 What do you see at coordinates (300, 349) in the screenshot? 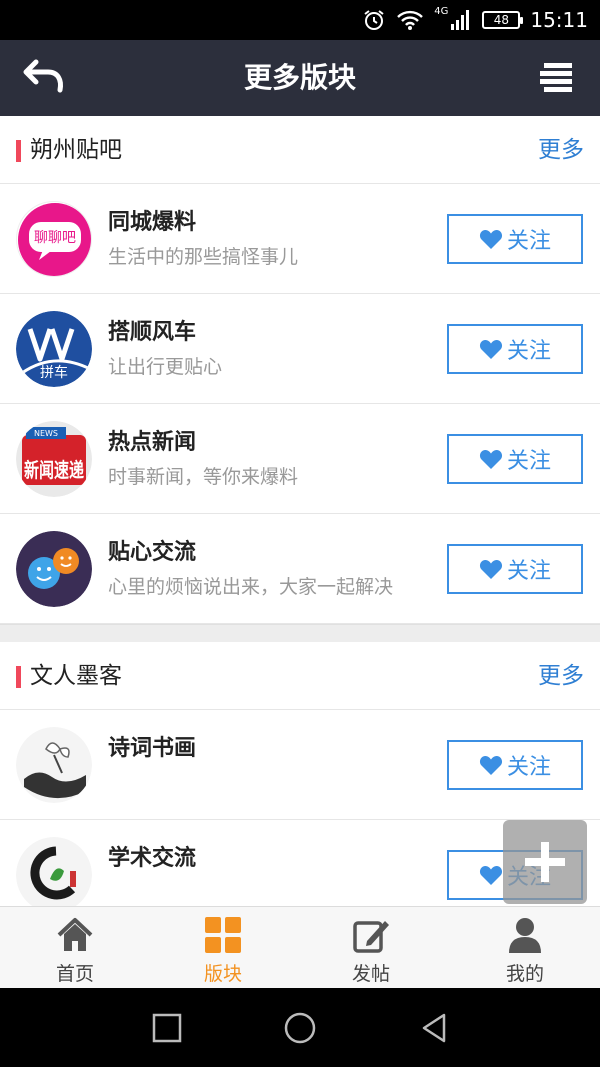
I see `list-item: 拼车 搭顺风车 让出行更贴心 关注` at bounding box center [300, 349].